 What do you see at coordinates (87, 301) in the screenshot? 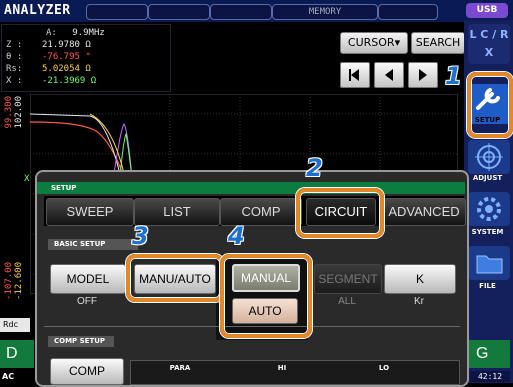
I see `model-value: OFF` at bounding box center [87, 301].